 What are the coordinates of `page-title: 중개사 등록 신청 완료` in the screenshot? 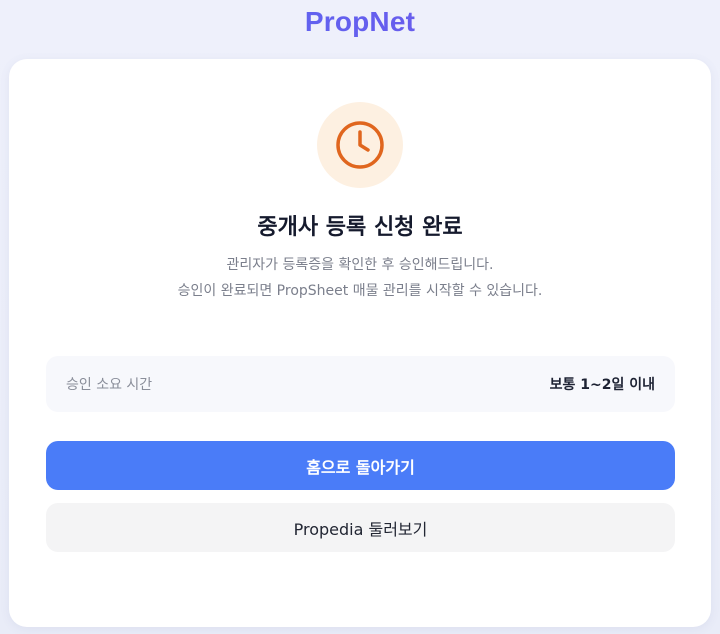 It's located at (360, 227).